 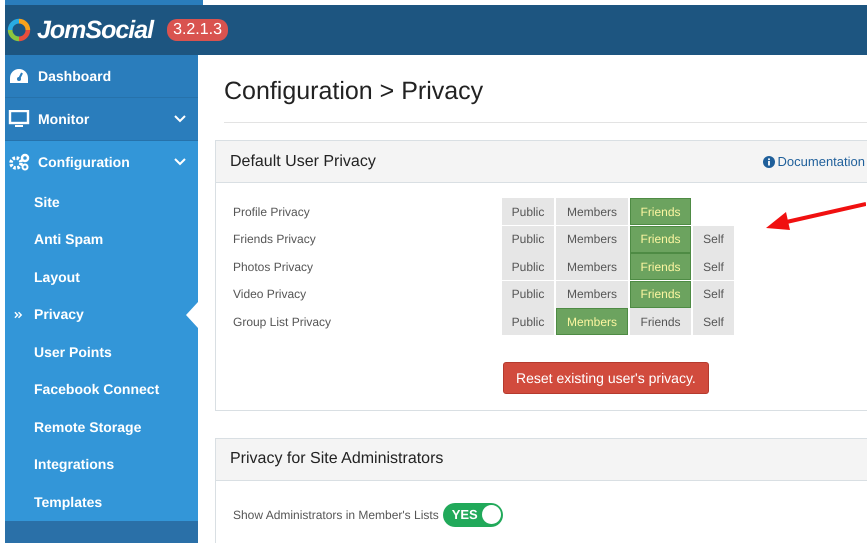 I want to click on version-badge: 3.2.1.3, so click(x=197, y=30).